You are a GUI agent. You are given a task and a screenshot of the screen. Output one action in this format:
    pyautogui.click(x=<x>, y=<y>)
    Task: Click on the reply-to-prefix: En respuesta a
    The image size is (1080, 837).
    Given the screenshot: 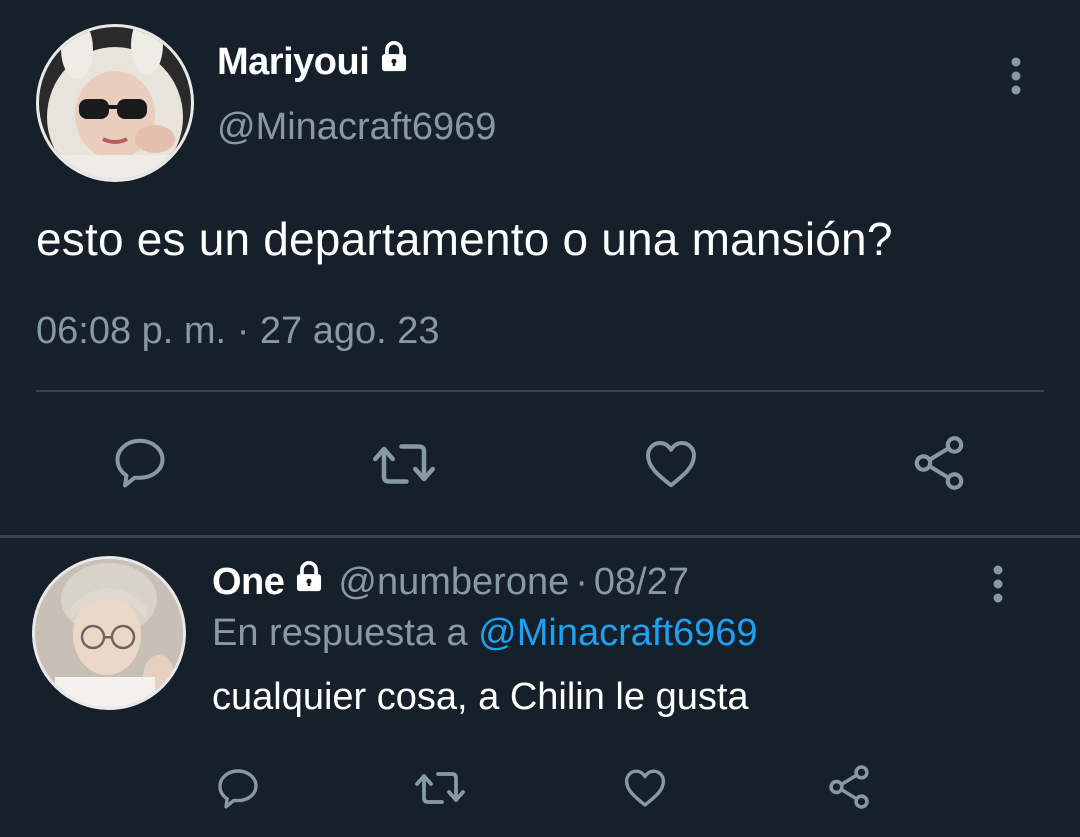 What is the action you would take?
    pyautogui.click(x=340, y=633)
    